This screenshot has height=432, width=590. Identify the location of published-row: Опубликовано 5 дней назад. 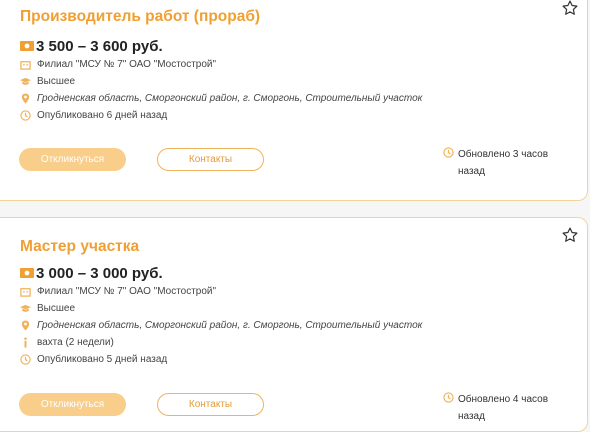
(93, 359).